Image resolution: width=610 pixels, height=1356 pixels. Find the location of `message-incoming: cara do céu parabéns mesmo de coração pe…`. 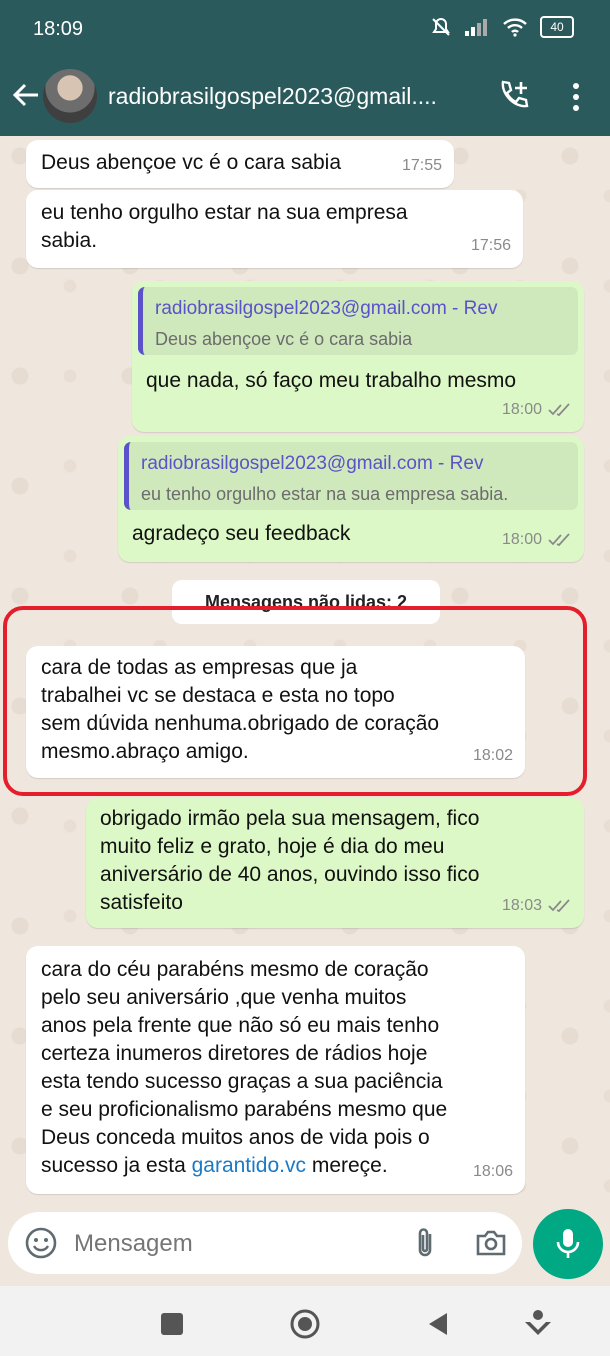

message-incoming: cara do céu parabéns mesmo de coração pe… is located at coordinates (275, 1070).